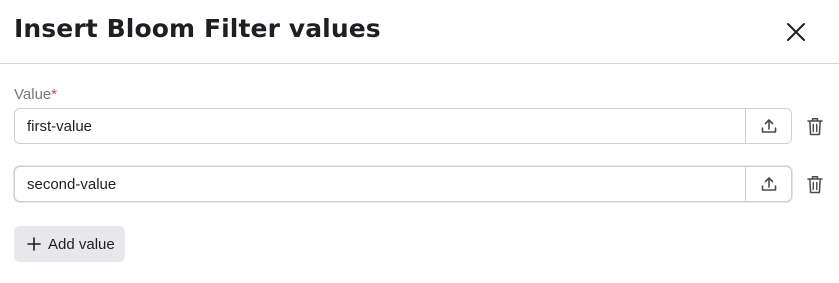  Describe the element at coordinates (34, 244) in the screenshot. I see `plus-icon` at that location.